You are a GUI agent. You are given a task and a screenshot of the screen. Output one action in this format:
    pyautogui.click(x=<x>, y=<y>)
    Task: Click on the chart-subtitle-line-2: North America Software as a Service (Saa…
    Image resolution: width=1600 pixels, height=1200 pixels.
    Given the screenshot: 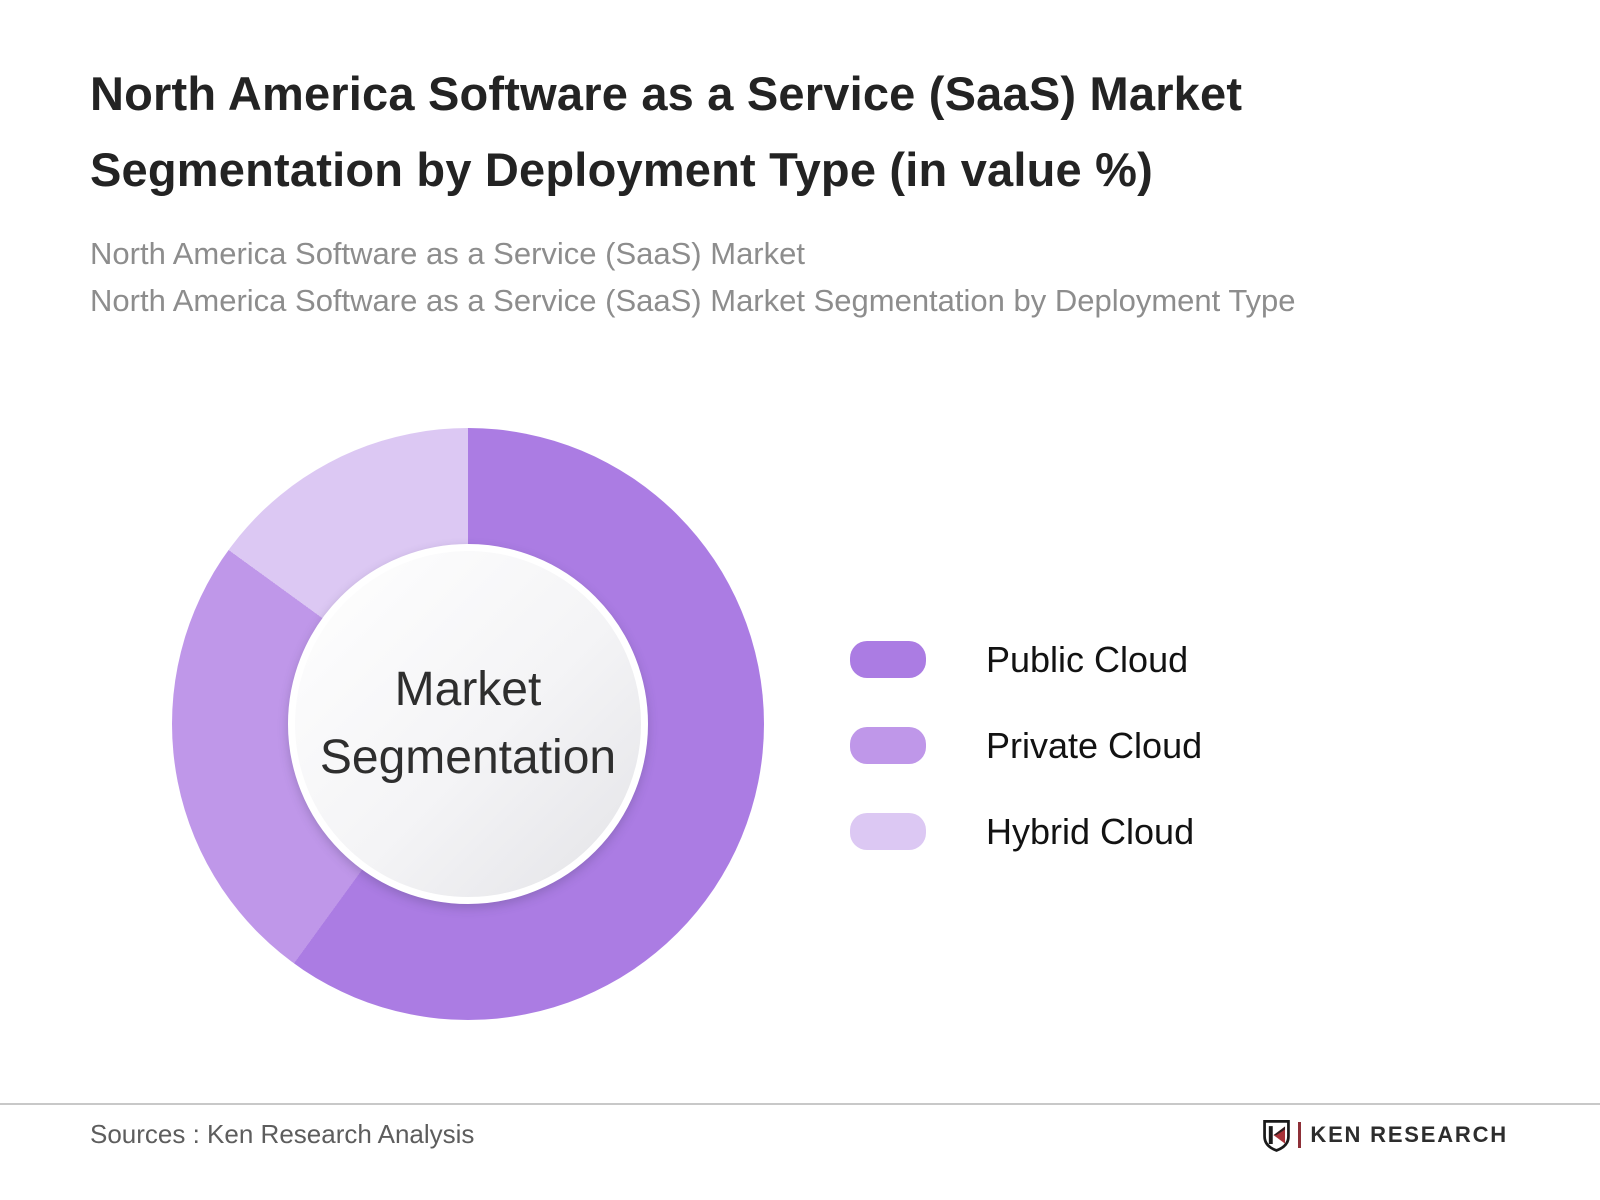 What is the action you would take?
    pyautogui.click(x=693, y=301)
    